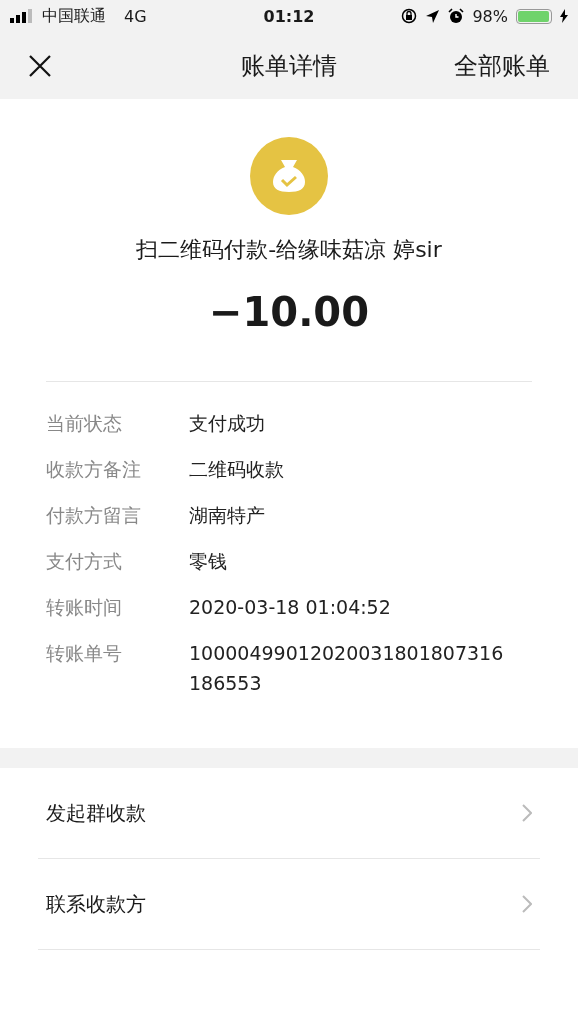 Image resolution: width=578 pixels, height=1028 pixels. What do you see at coordinates (289, 250) in the screenshot?
I see `payment-title: 扫二维码付款-给缘味菇凉 婷sir` at bounding box center [289, 250].